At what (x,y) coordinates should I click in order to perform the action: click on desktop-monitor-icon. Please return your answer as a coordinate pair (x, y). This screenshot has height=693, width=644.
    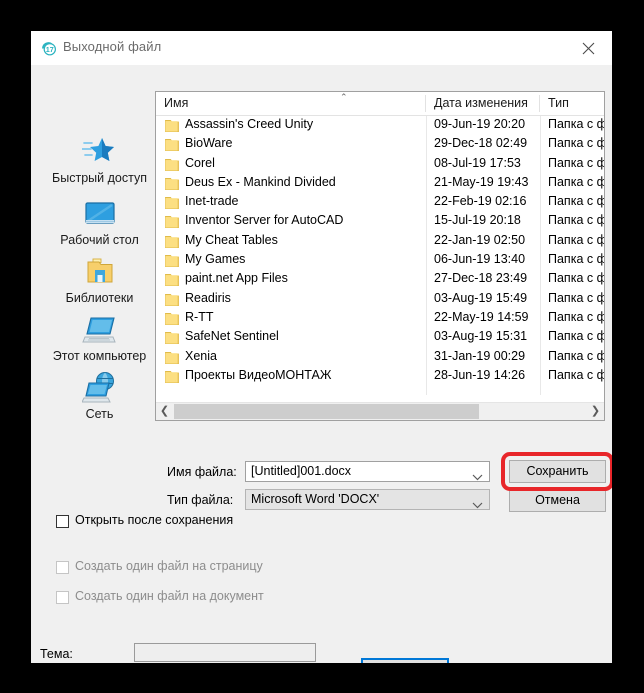
    Looking at the image, I should click on (100, 214).